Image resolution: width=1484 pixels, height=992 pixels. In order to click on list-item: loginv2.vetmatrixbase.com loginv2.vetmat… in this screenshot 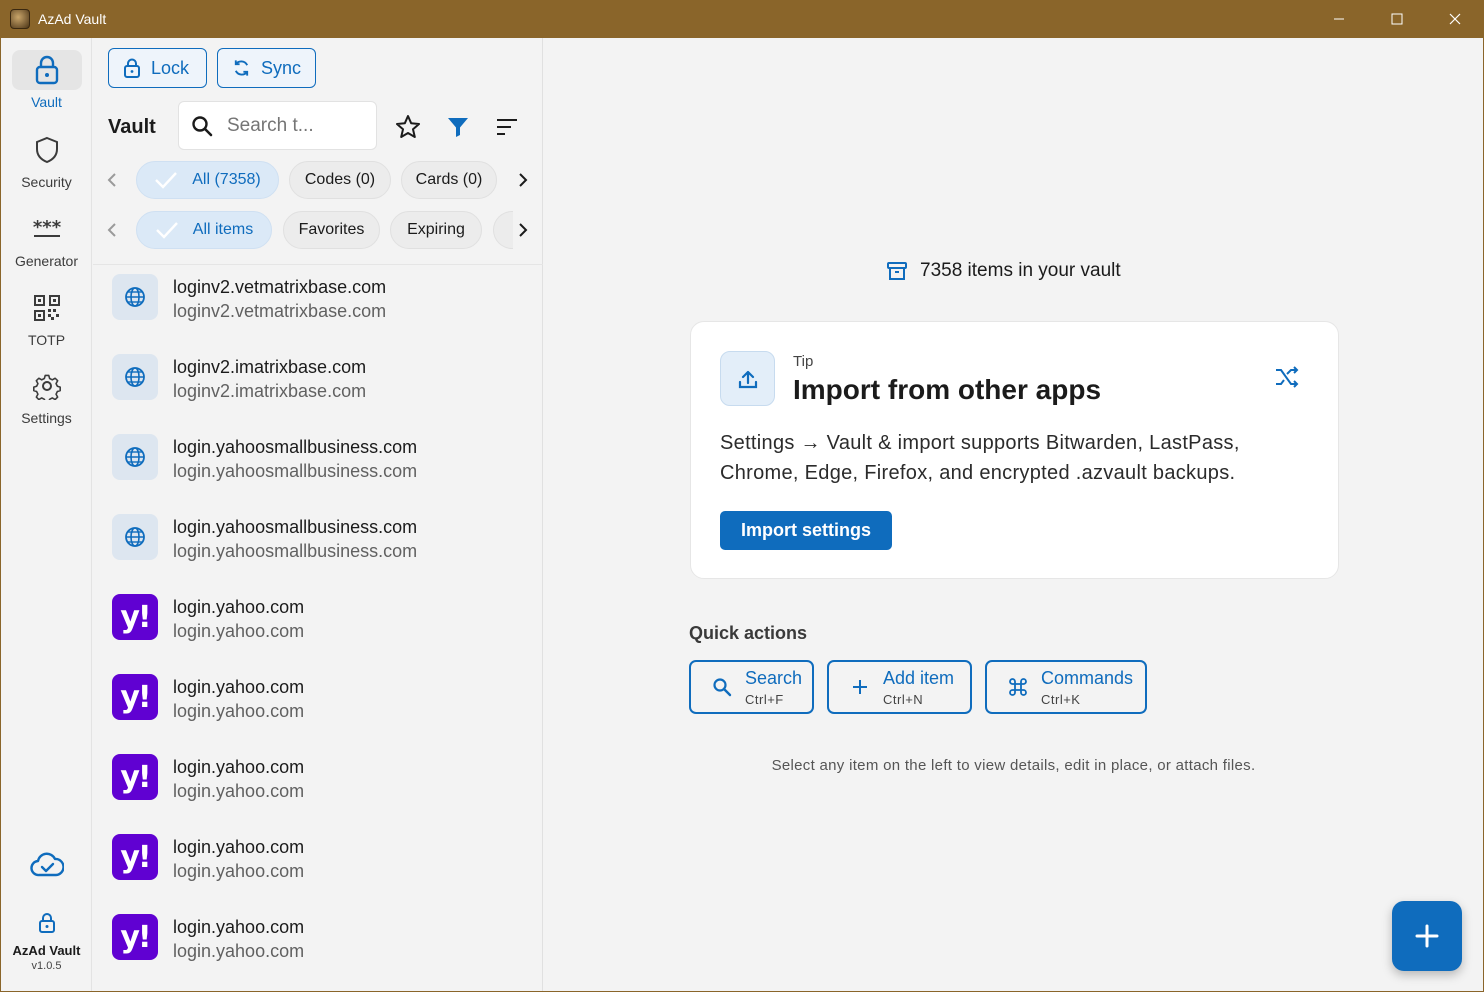, I will do `click(318, 305)`.